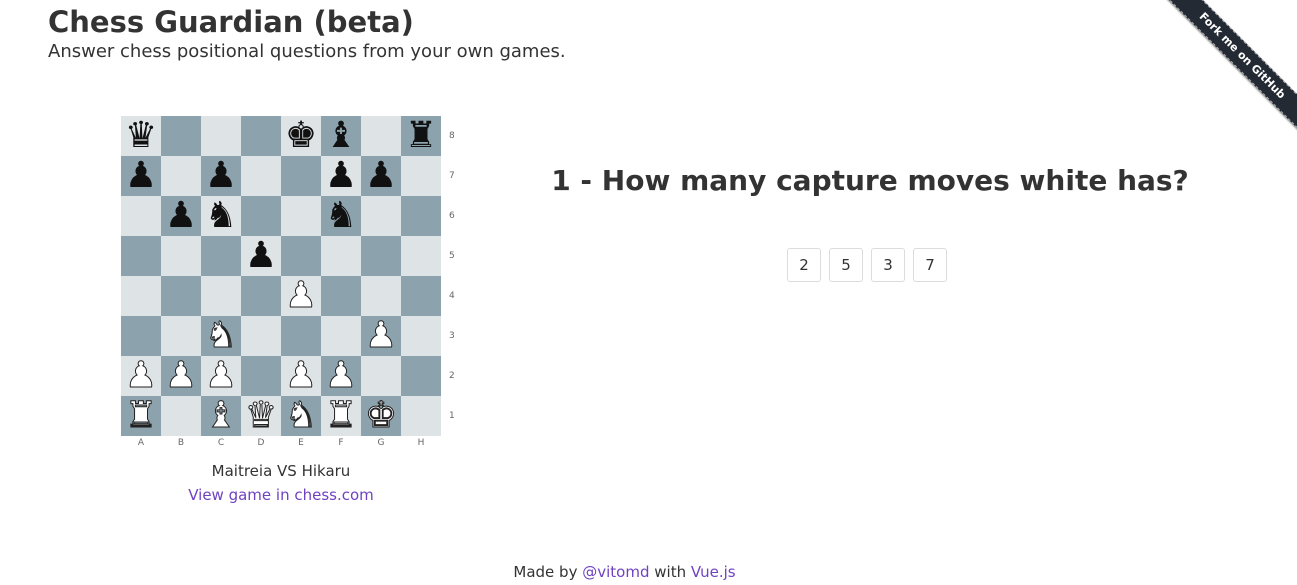 The image size is (1297, 585). I want to click on square-b4, so click(181, 296).